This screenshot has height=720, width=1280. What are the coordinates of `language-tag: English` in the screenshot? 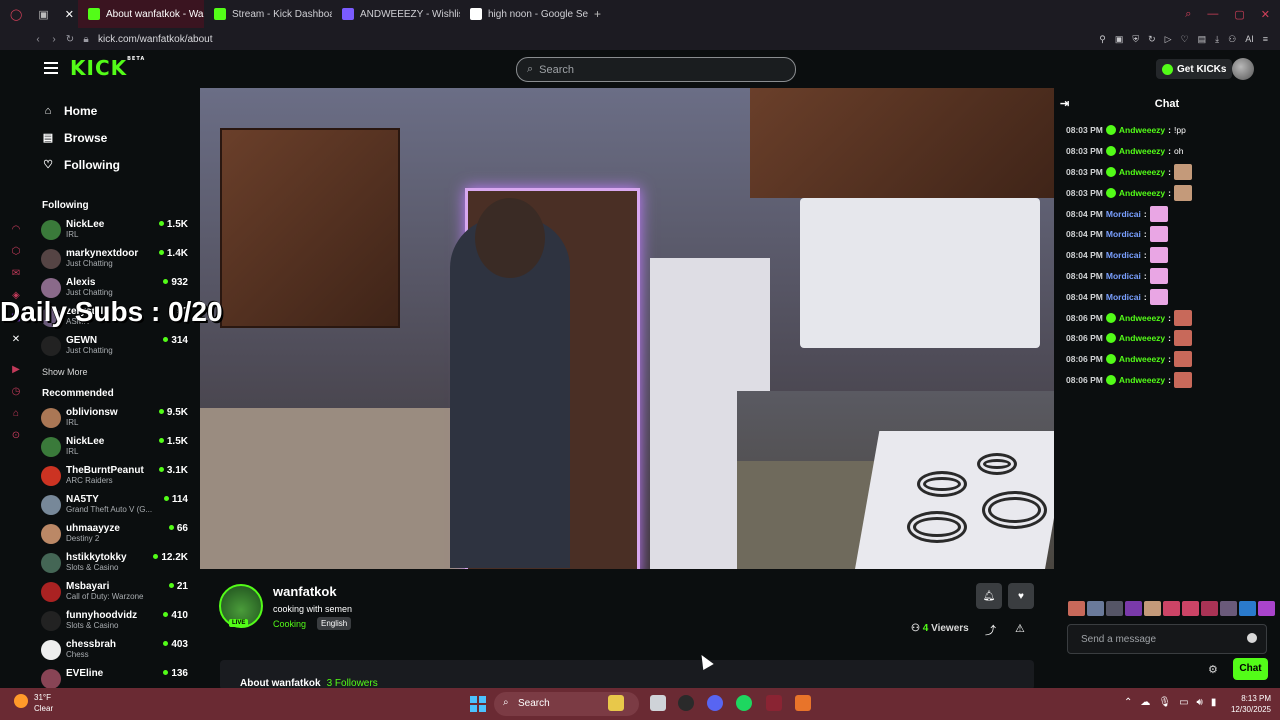 It's located at (334, 623).